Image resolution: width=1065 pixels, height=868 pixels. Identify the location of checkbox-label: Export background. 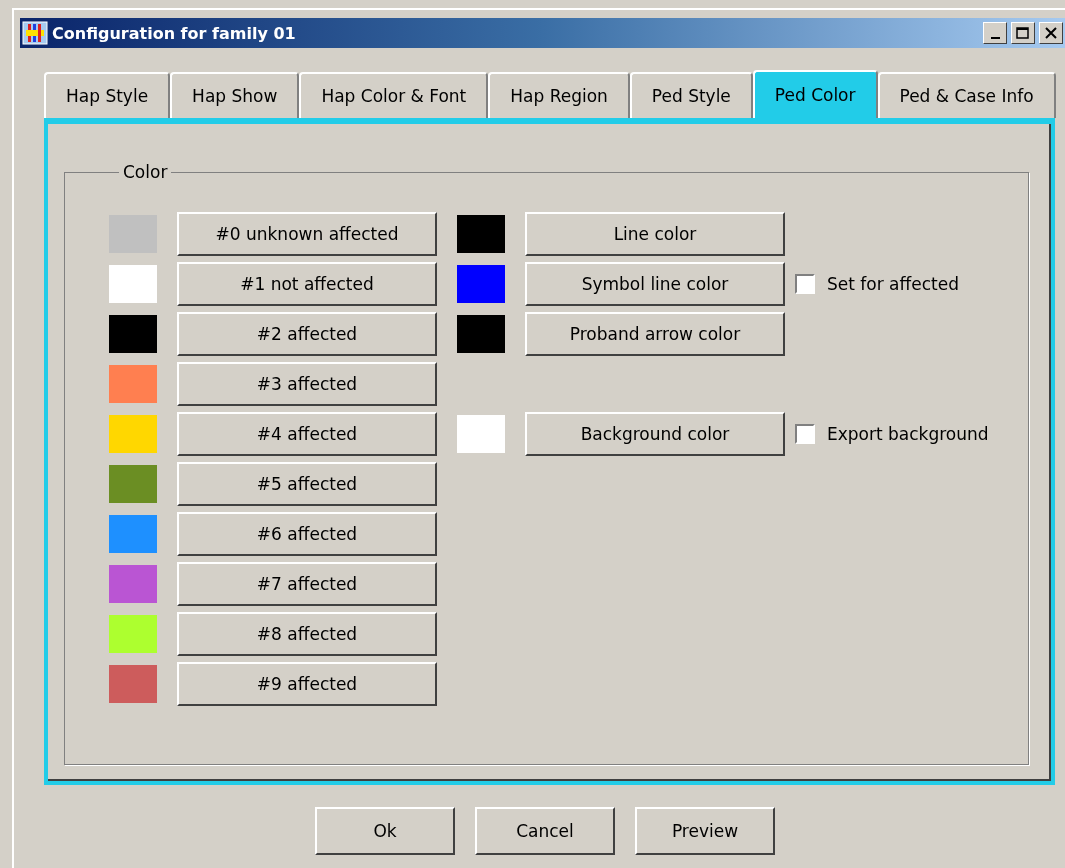
(908, 434).